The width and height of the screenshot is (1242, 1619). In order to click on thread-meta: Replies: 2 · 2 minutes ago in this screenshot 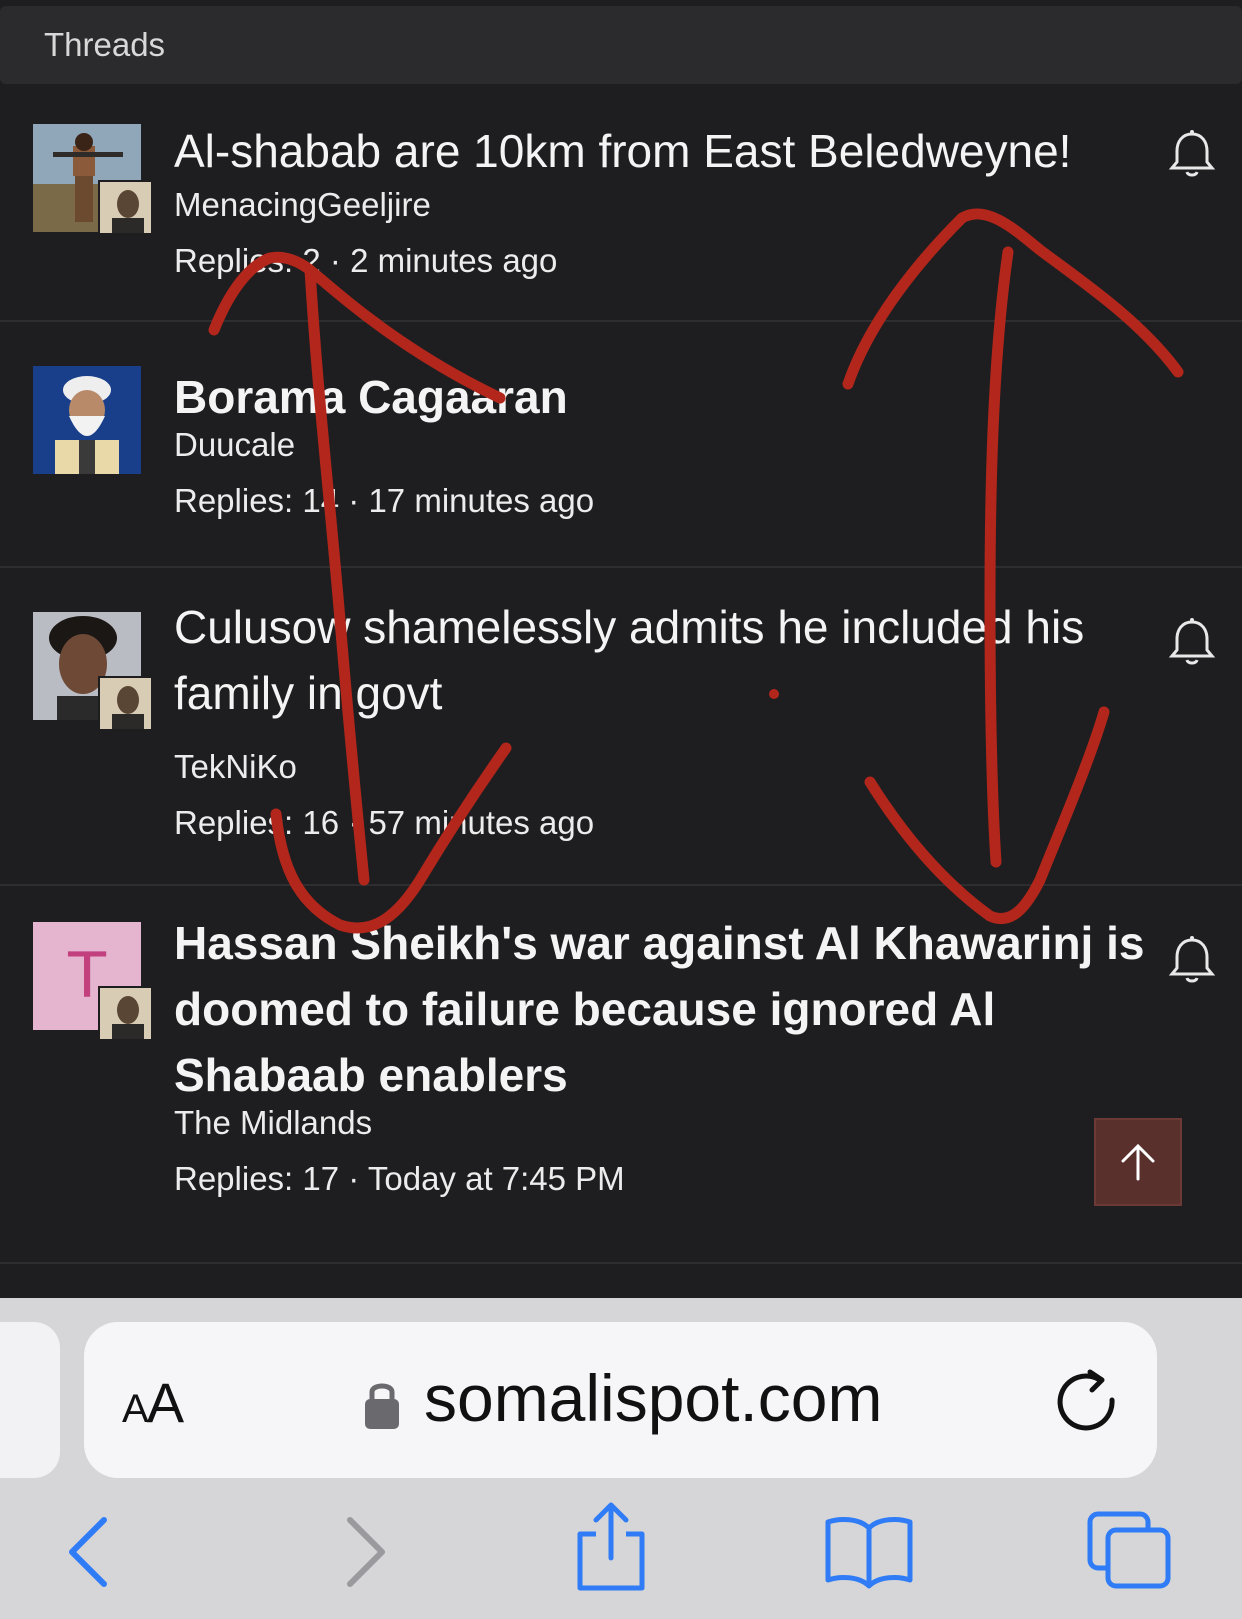, I will do `click(365, 261)`.